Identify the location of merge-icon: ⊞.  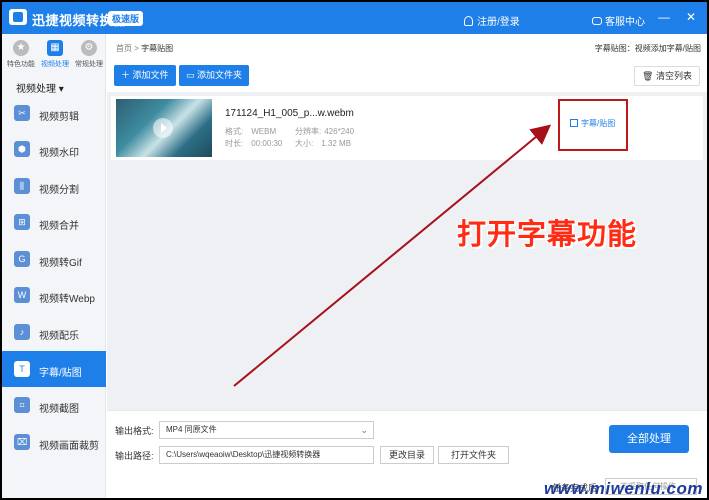
(22, 222).